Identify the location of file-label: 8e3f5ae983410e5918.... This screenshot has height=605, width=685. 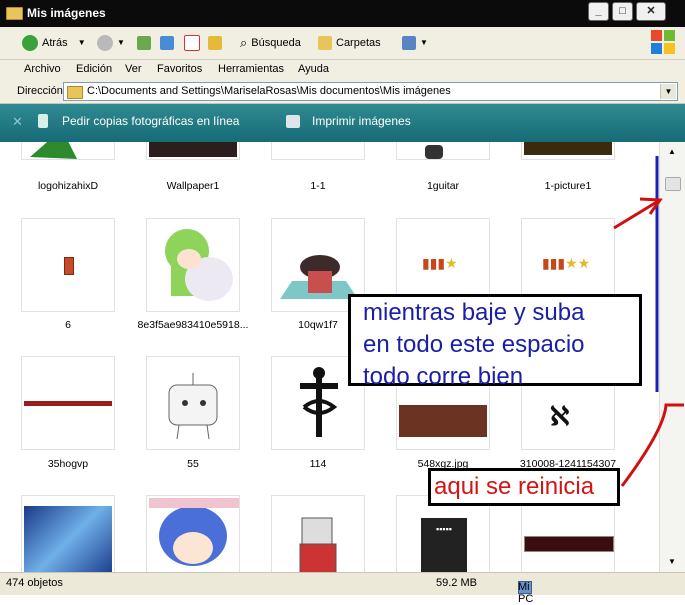
(193, 325).